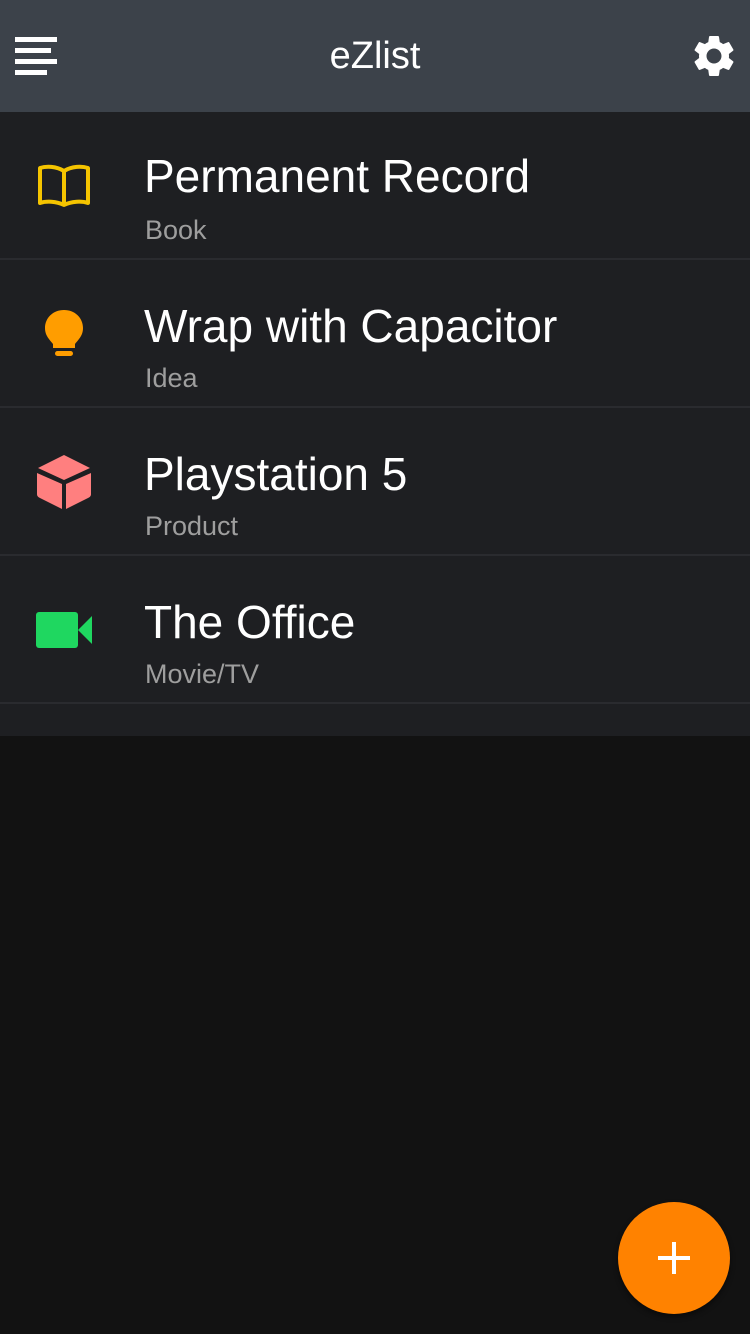 The width and height of the screenshot is (750, 1334). I want to click on cube-icon, so click(64, 482).